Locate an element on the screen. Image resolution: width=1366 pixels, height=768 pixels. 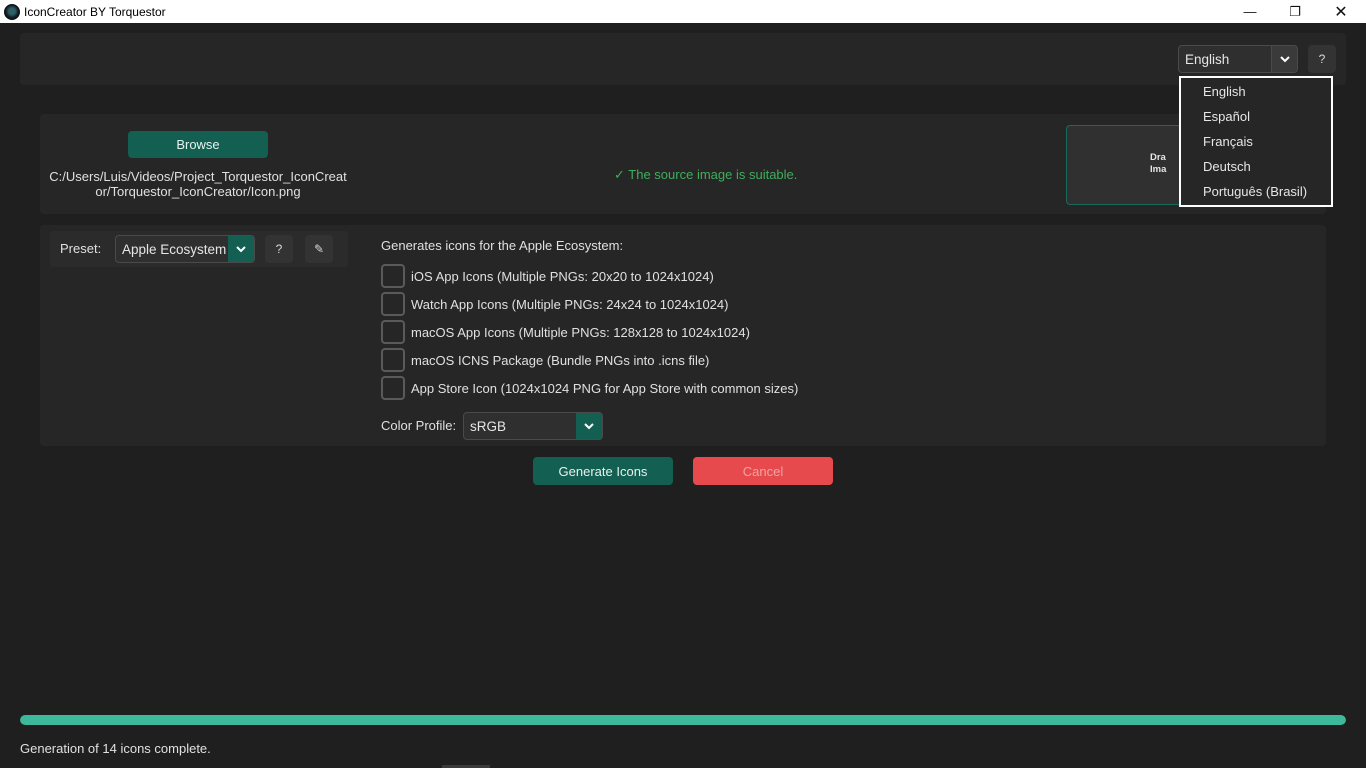
source-status: ✓ The source image is suitable. is located at coordinates (705, 175).